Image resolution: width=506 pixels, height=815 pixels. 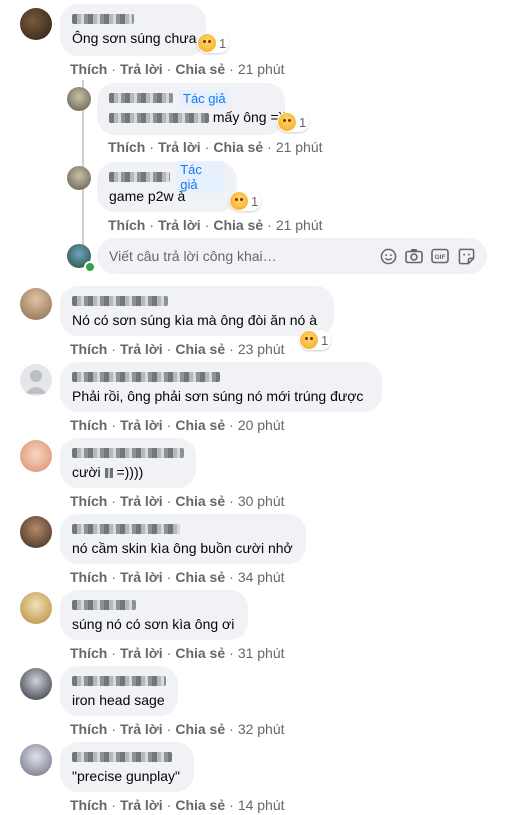 I want to click on comment-actions: Thích · Trả lời · Chia sẻ · 20 phút, so click(x=177, y=425).